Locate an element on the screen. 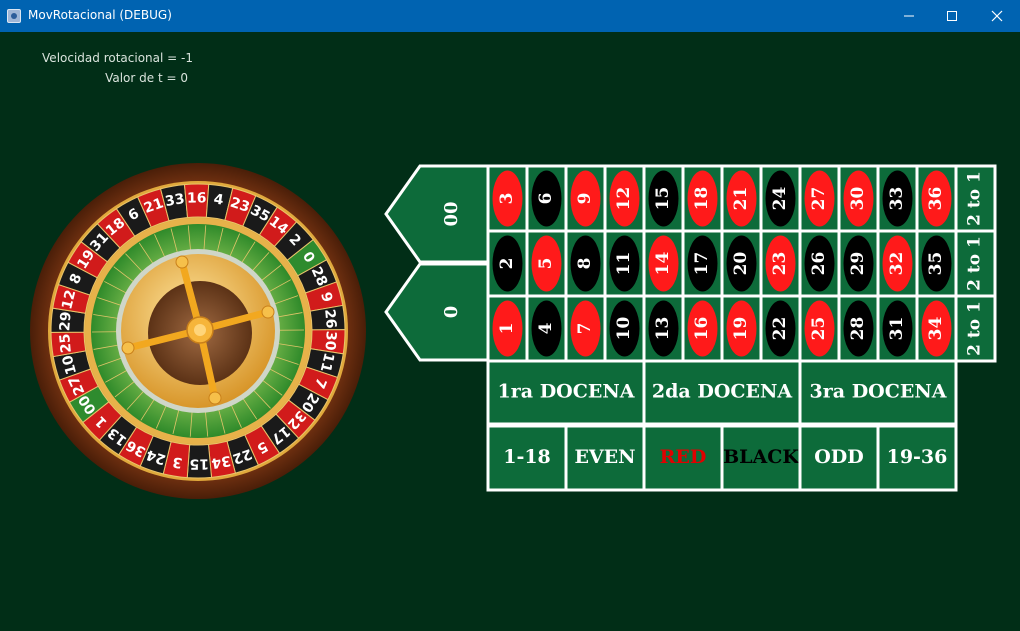  number-label: 22 is located at coordinates (780, 329).